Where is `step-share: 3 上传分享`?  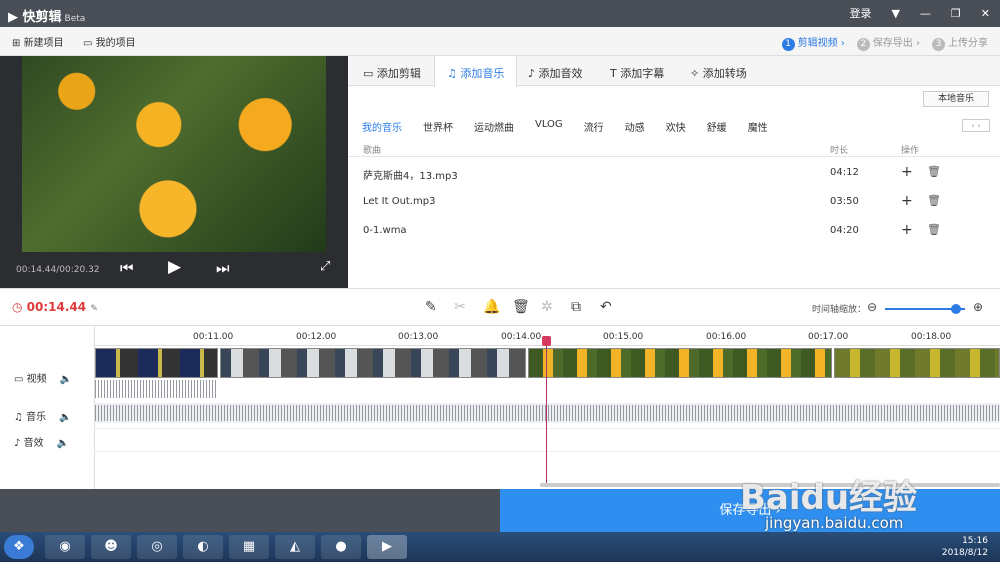
step-share: 3 上传分享 is located at coordinates (960, 42).